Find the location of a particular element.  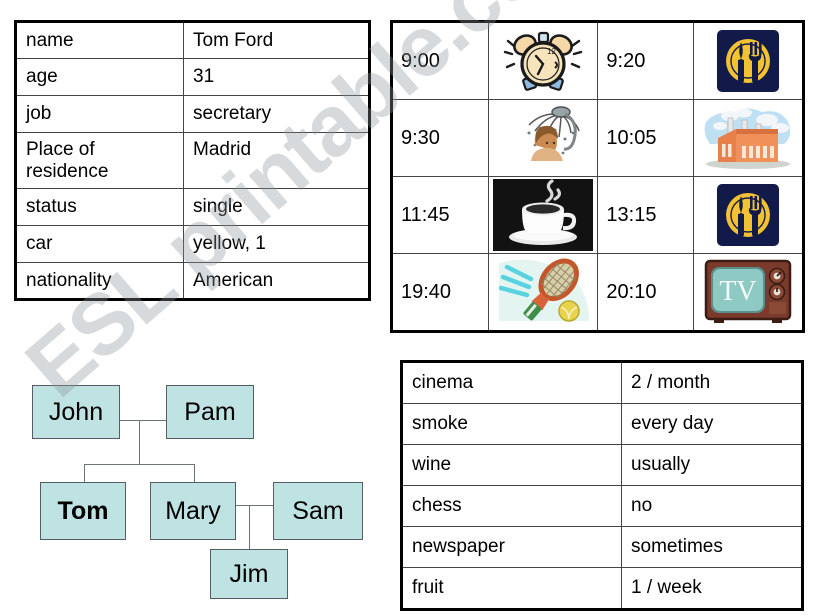

tv-screen-label: TV is located at coordinates (737, 291).